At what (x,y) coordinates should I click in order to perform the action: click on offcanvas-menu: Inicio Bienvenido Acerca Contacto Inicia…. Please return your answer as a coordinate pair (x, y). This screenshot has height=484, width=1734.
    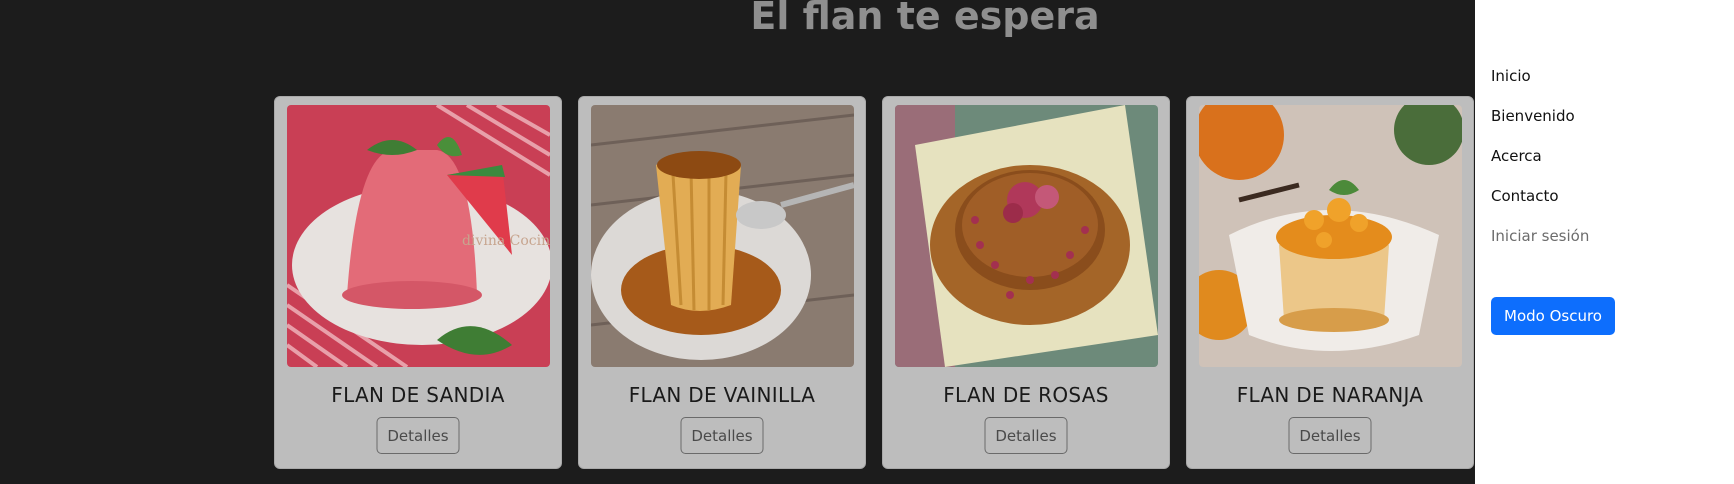
    Looking at the image, I should click on (1604, 242).